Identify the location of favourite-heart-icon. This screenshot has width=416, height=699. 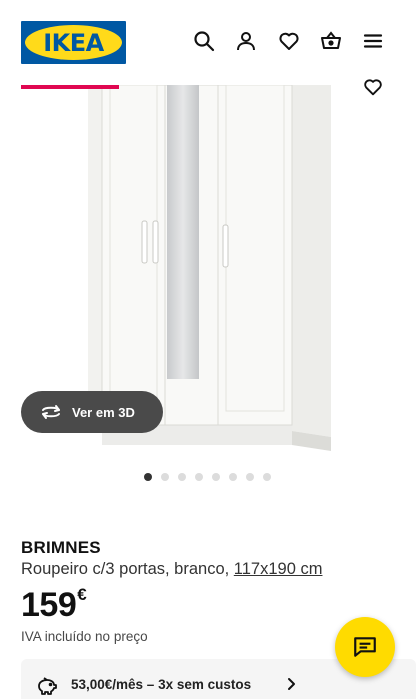
(373, 87).